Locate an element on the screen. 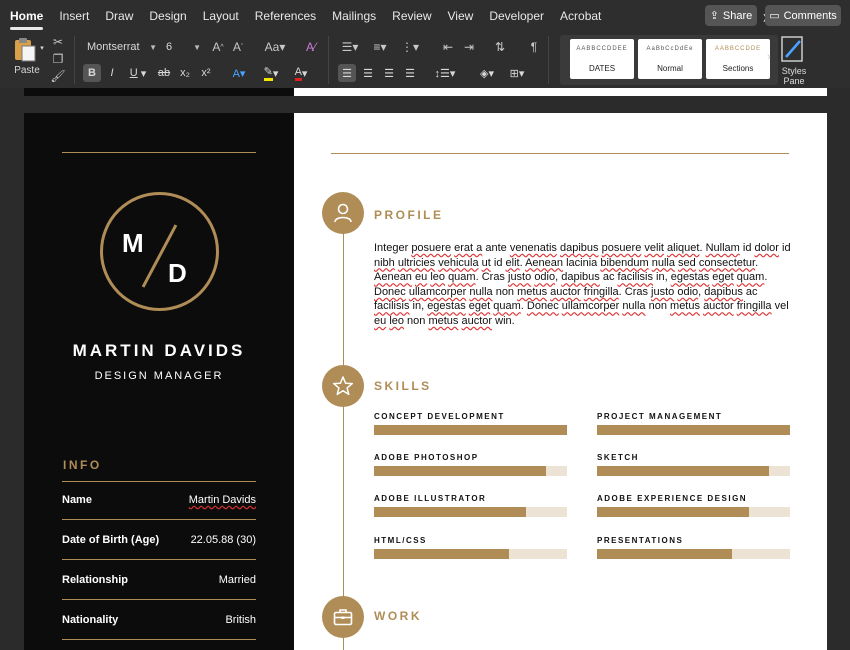  subscript-button: x₂ is located at coordinates (185, 73).